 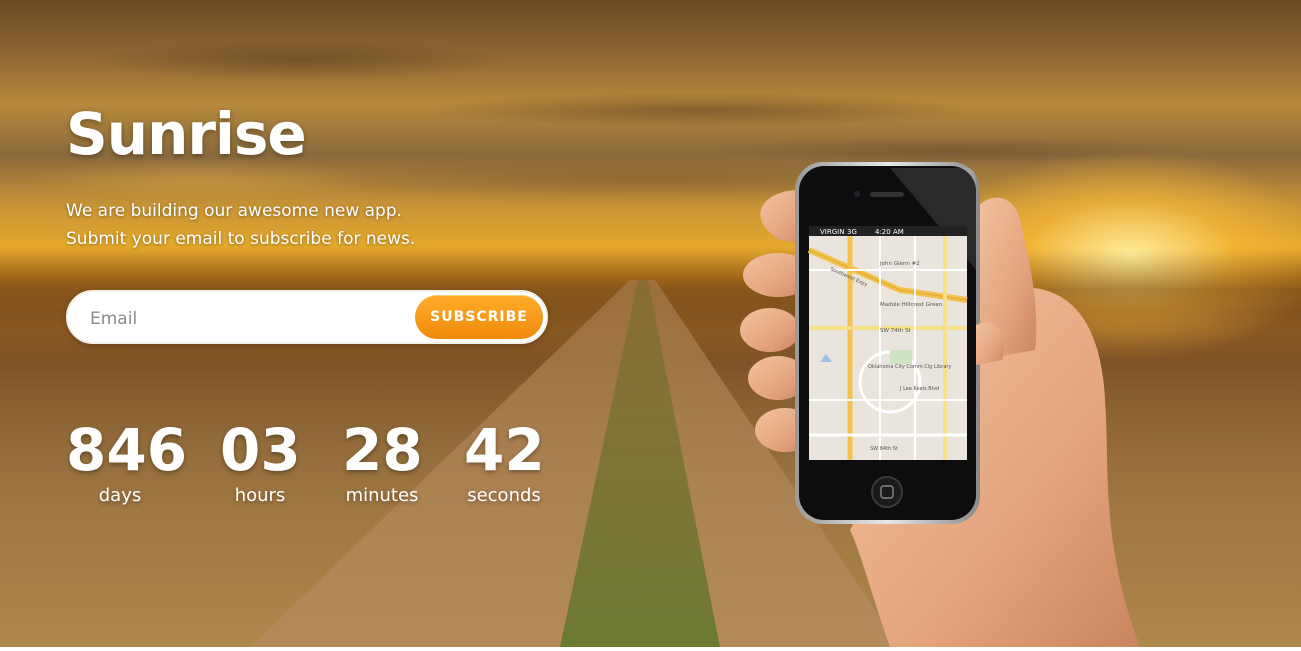 I want to click on map-label-john-glenn: John Glenn #2, so click(x=899, y=264).